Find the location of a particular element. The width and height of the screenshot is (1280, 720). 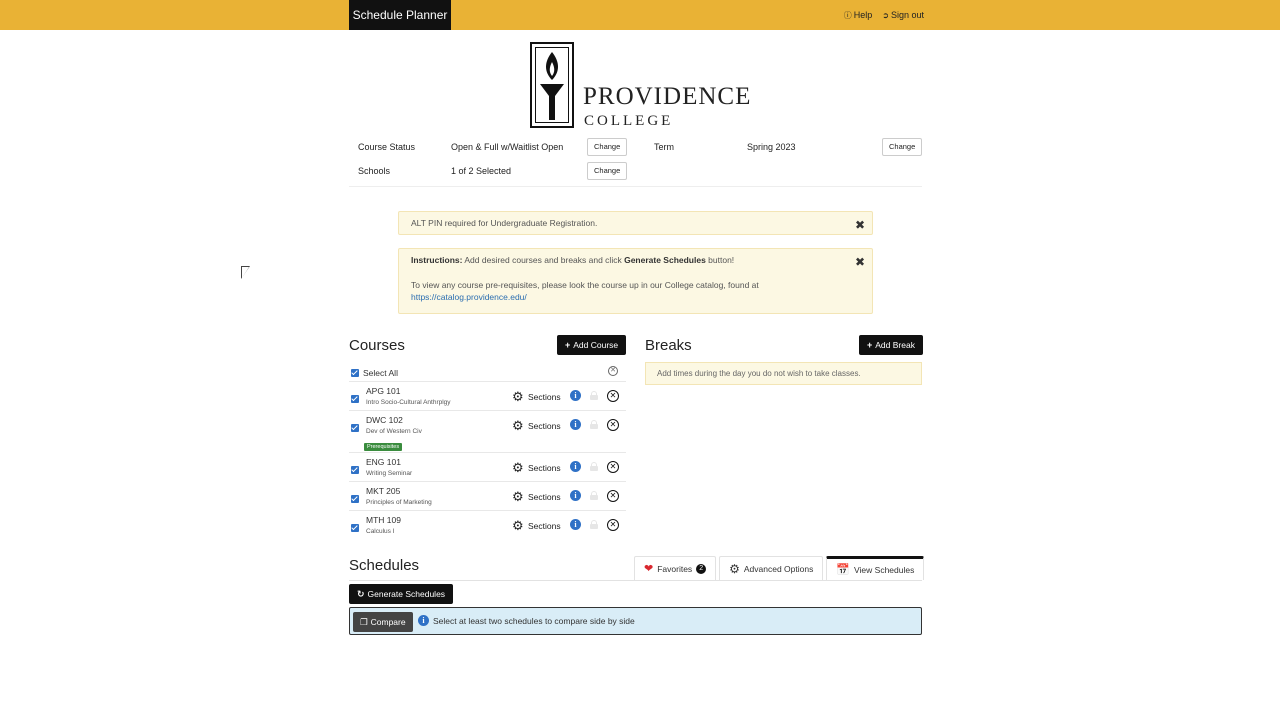

term-value: Spring 2023 is located at coordinates (771, 147).